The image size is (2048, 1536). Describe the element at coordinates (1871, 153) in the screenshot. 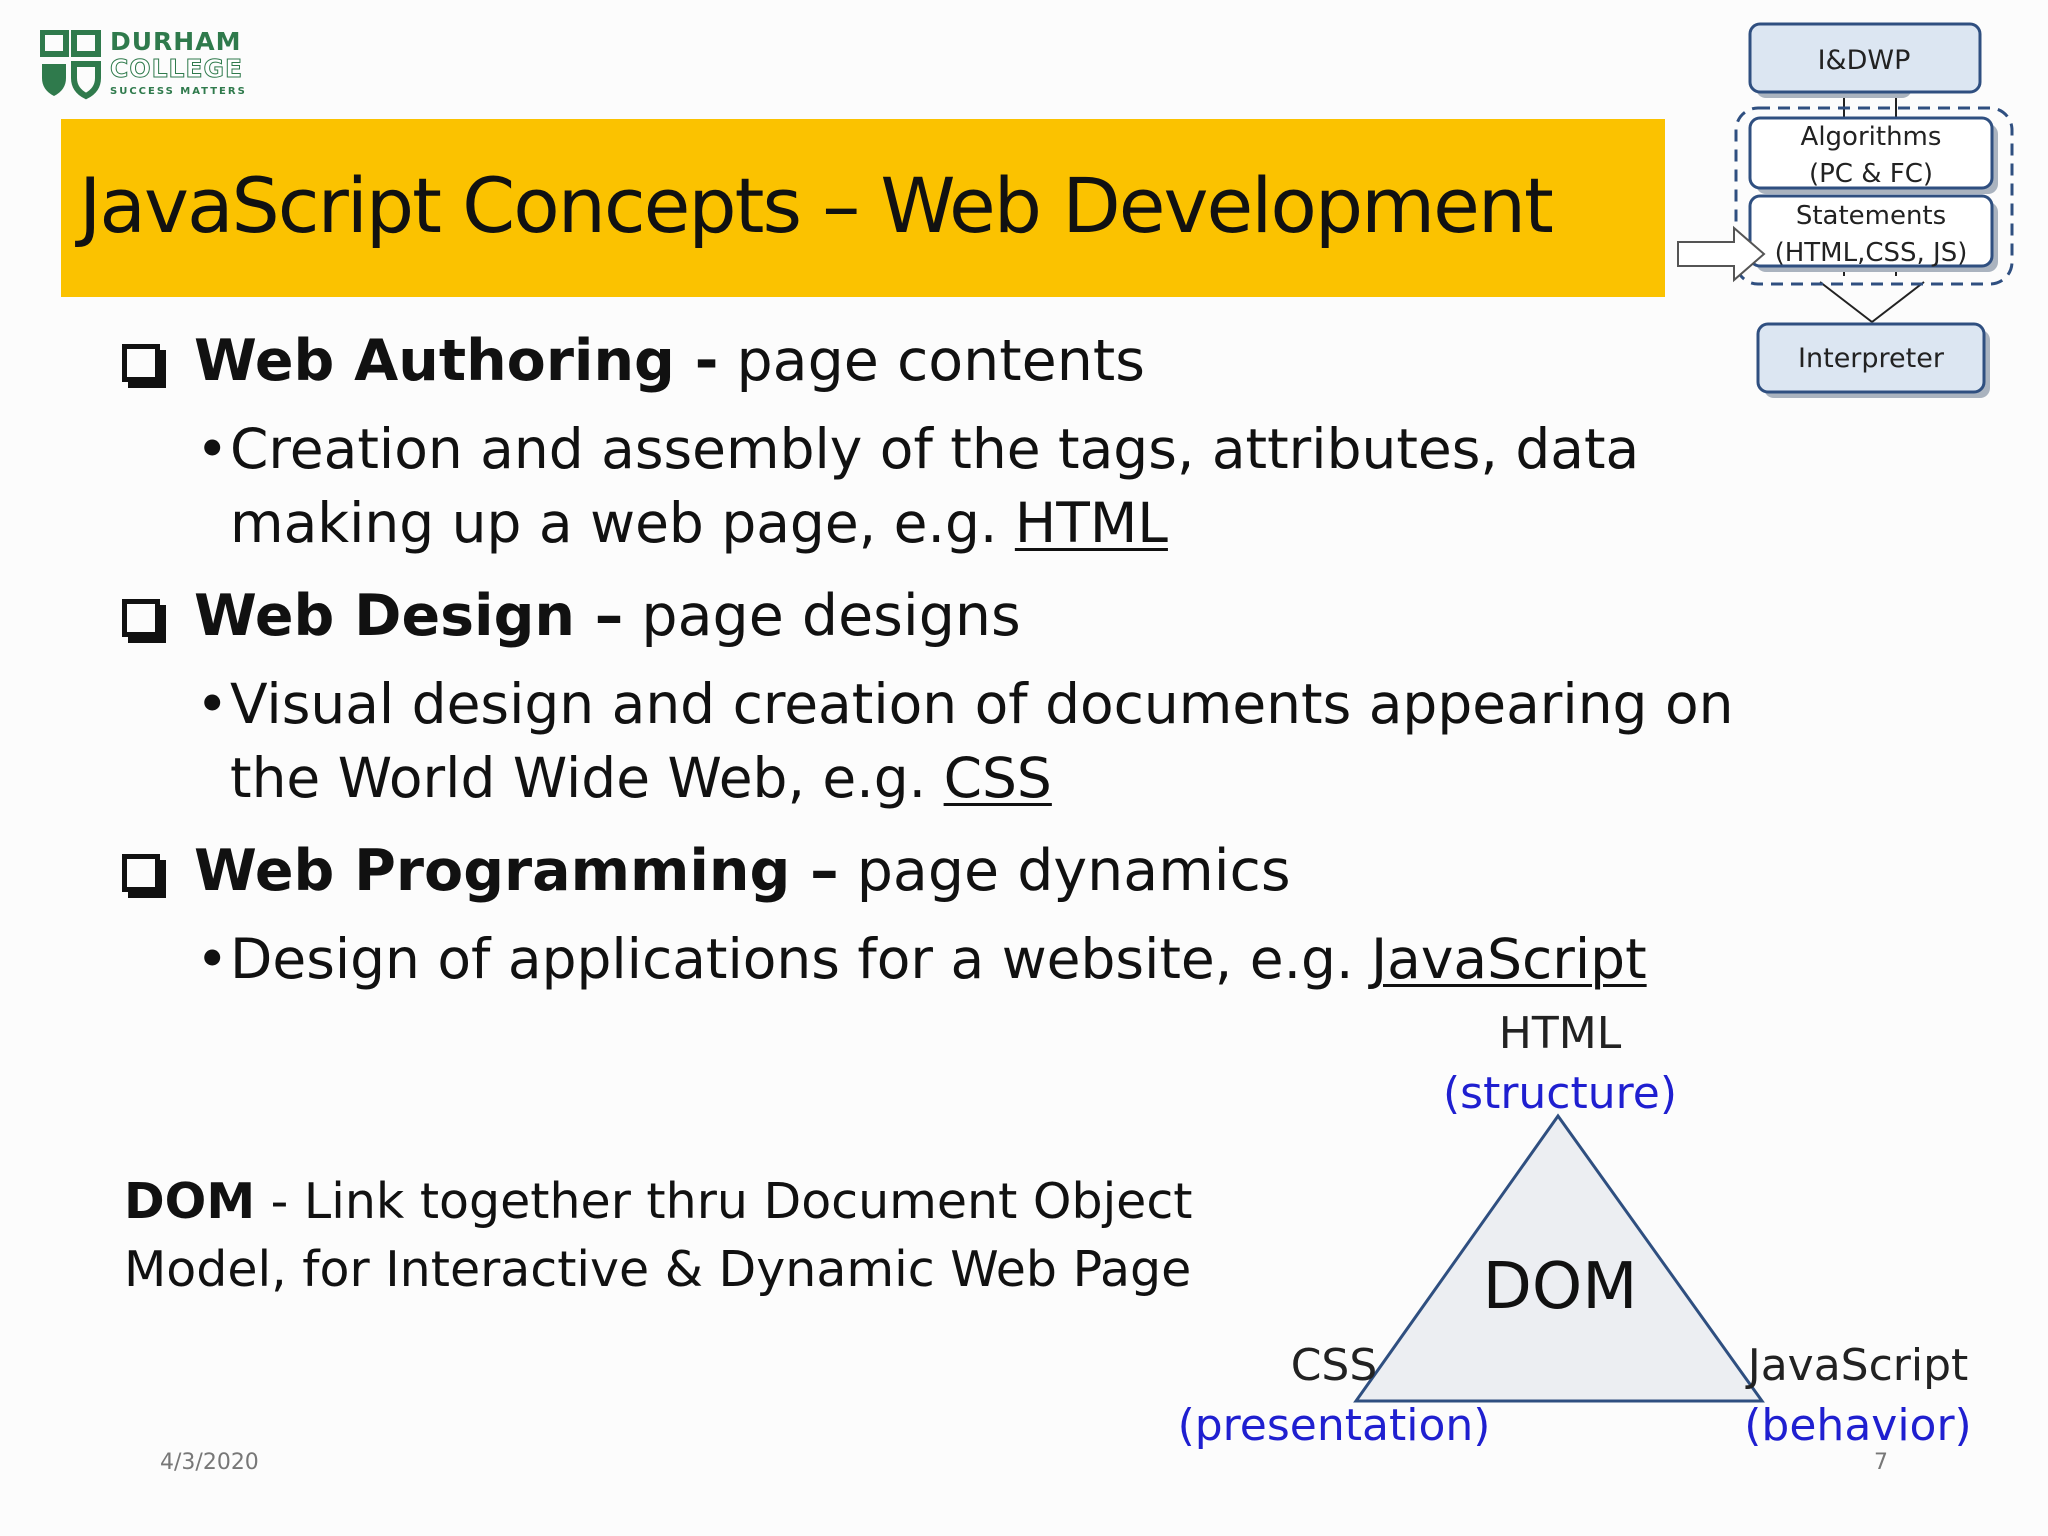

I see `flow-box-algorithms` at that location.